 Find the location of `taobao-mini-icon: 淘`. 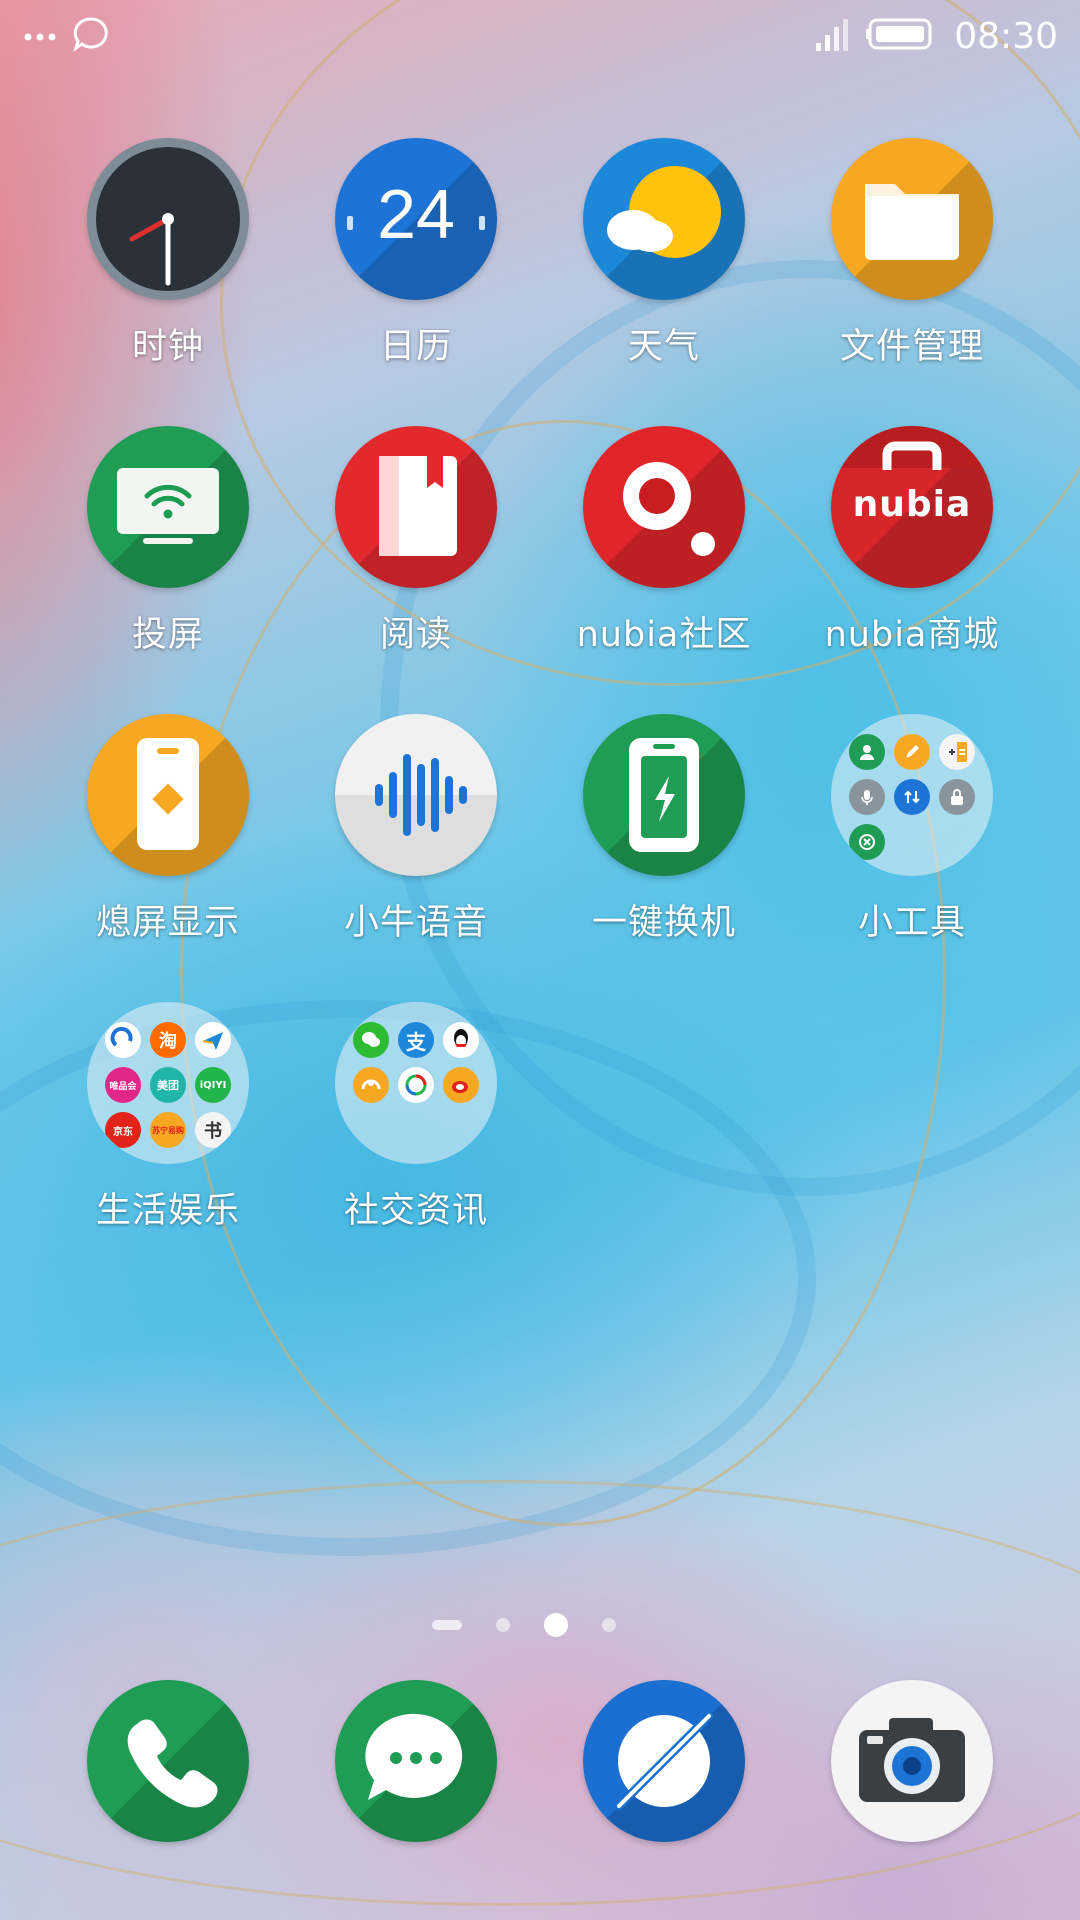

taobao-mini-icon: 淘 is located at coordinates (168, 1040).